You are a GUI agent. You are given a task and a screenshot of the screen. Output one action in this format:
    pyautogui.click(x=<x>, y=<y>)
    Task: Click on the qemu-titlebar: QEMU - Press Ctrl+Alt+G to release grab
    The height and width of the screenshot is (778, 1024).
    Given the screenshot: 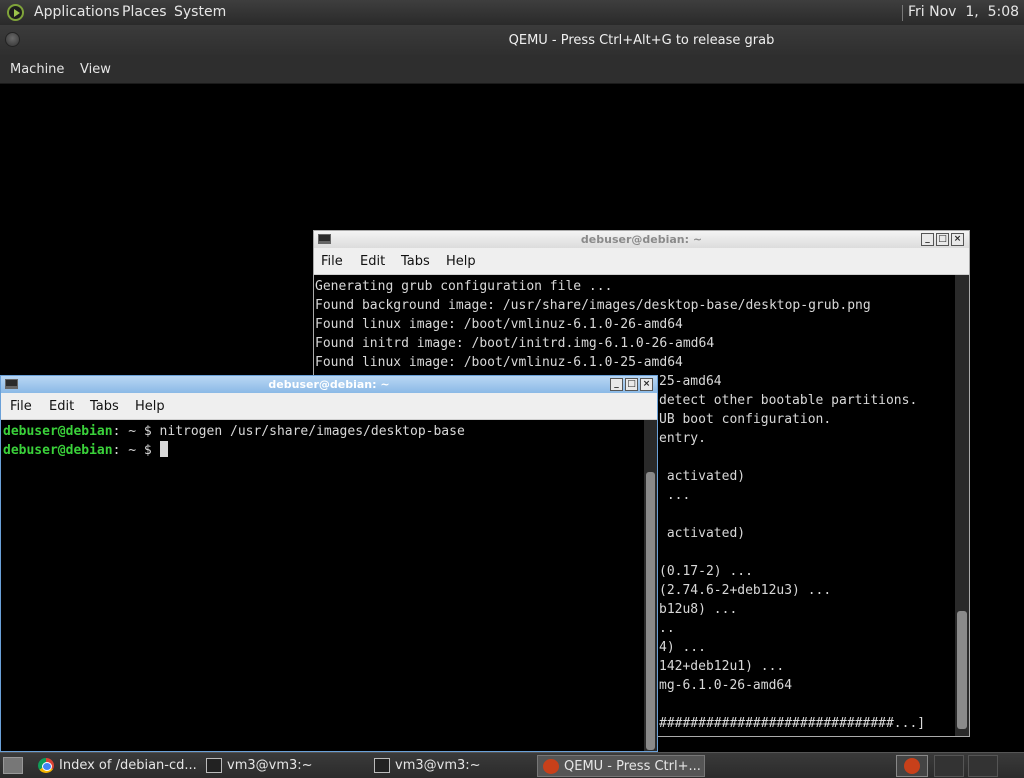 What is the action you would take?
    pyautogui.click(x=512, y=40)
    